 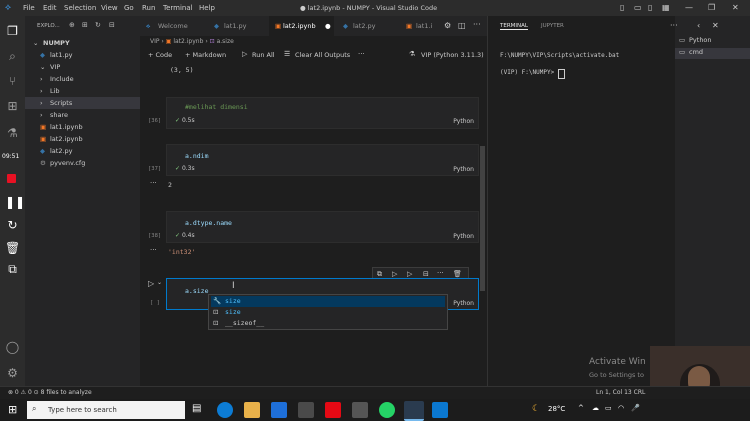 What do you see at coordinates (581, 408) in the screenshot?
I see `system-tray-chevron-icon: ^` at bounding box center [581, 408].